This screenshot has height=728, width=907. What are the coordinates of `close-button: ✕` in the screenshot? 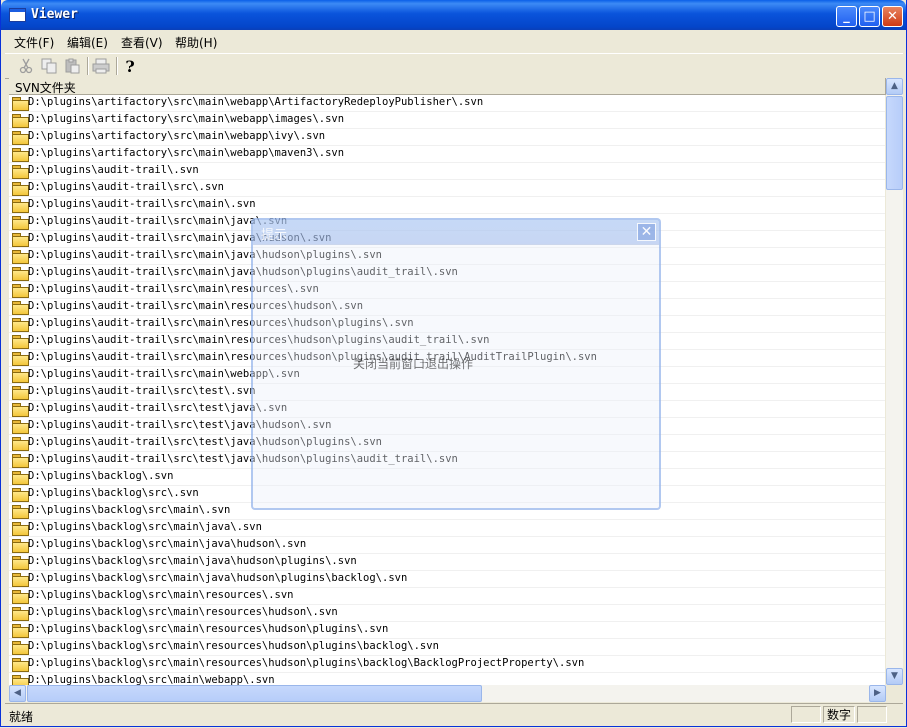 It's located at (892, 16).